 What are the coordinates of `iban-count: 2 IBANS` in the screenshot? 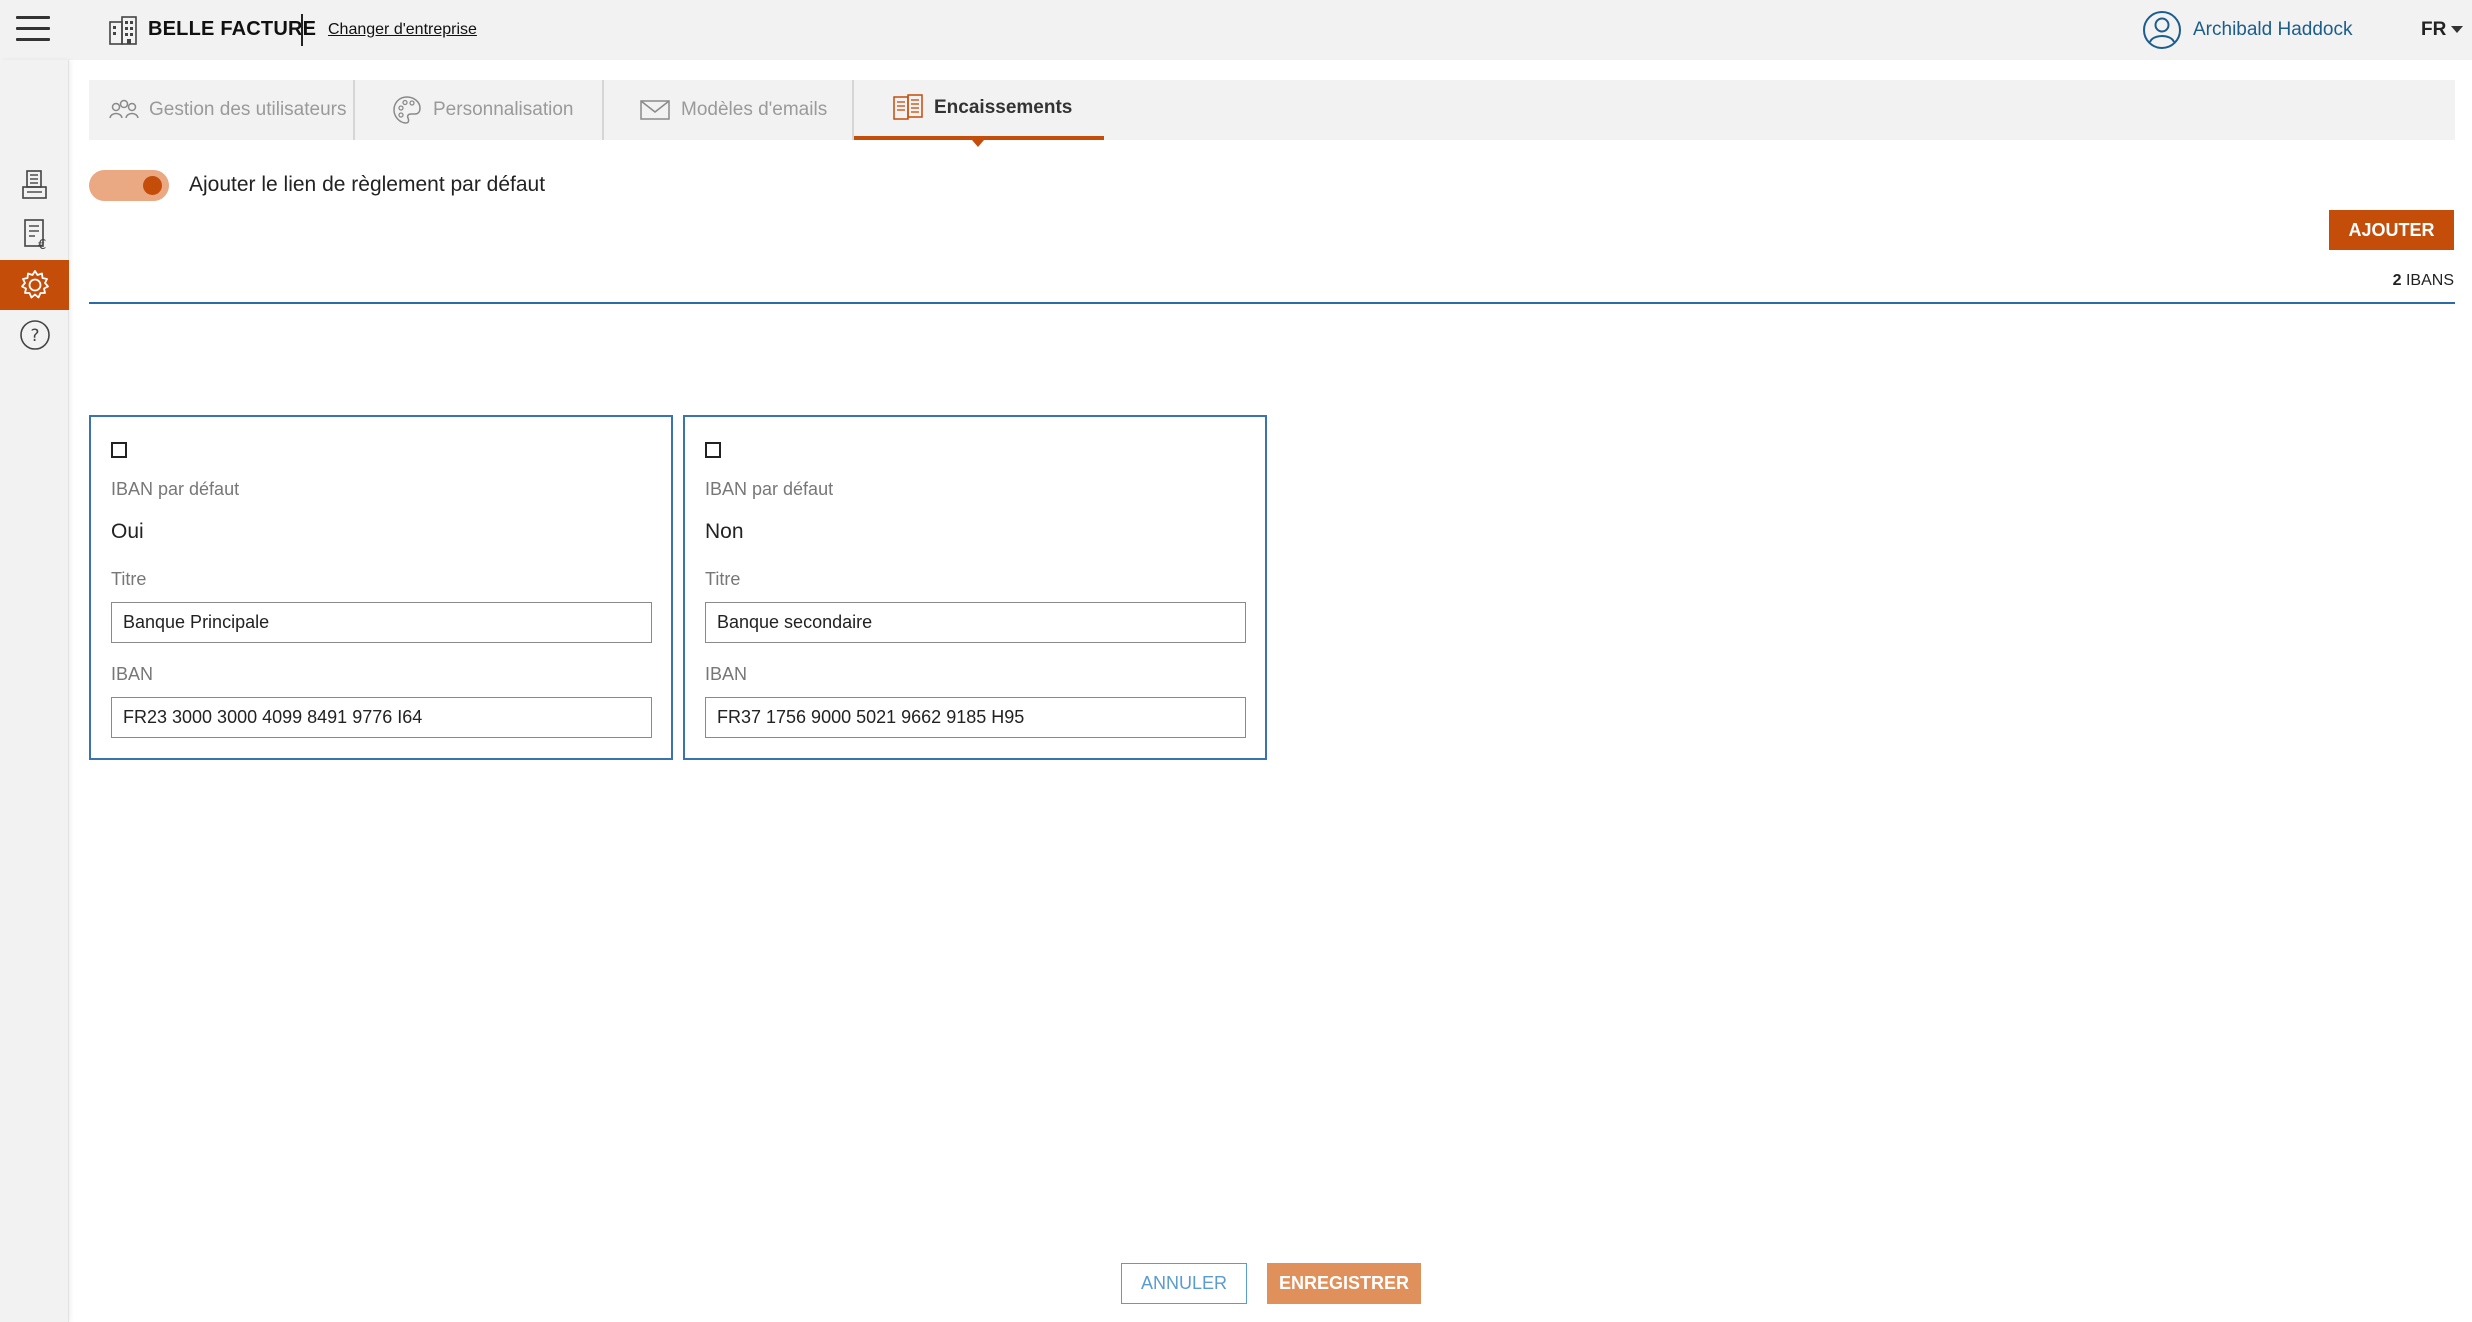 It's located at (2423, 281).